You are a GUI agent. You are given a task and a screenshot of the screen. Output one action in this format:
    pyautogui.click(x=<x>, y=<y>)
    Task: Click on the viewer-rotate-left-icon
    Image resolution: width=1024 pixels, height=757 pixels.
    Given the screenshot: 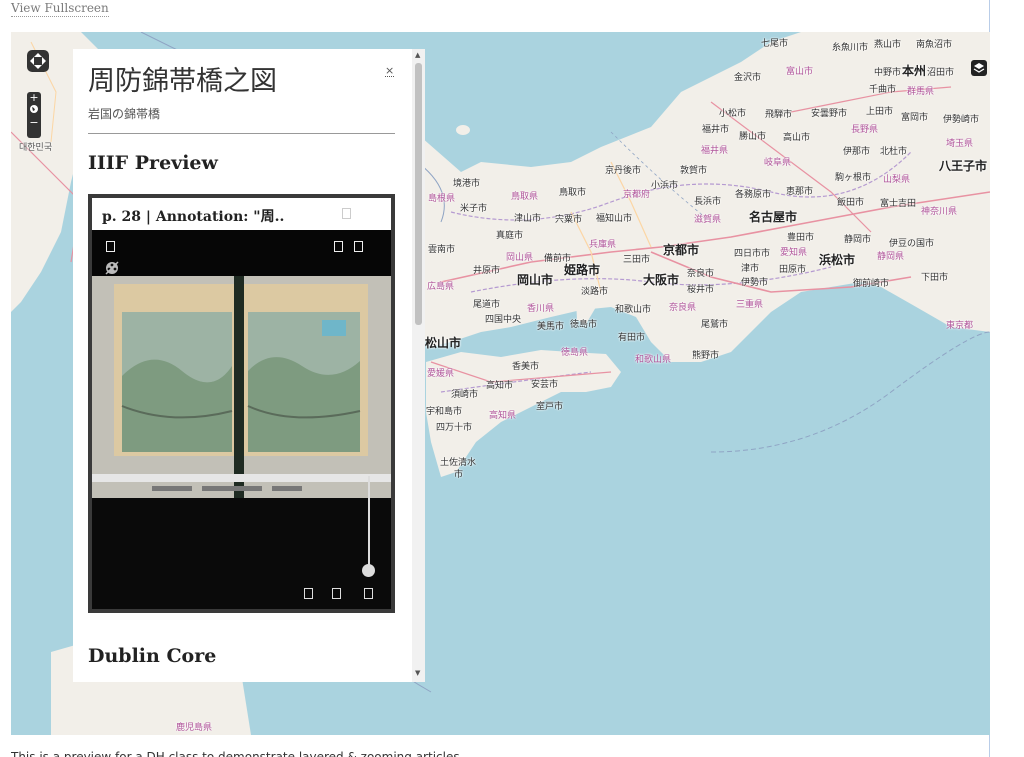 What is the action you would take?
    pyautogui.click(x=308, y=593)
    